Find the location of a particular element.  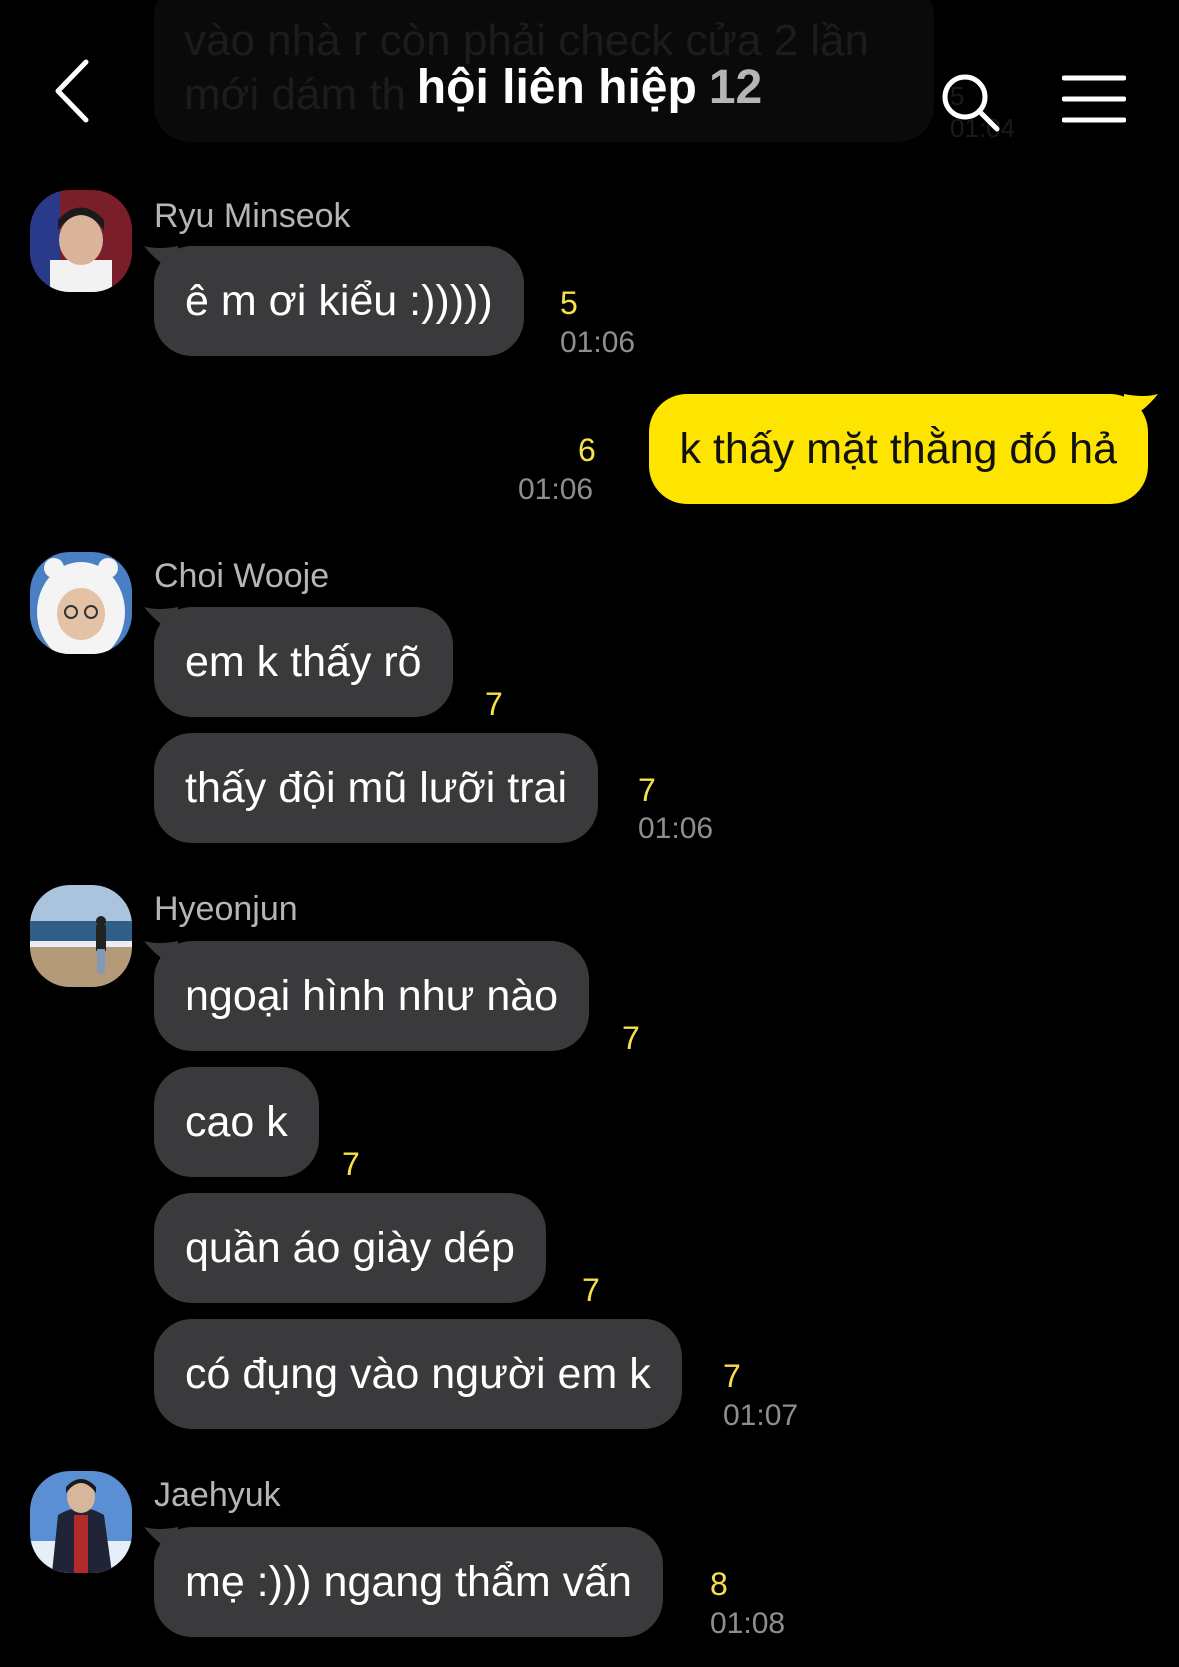

avatar-choi-wooje is located at coordinates (81, 603).